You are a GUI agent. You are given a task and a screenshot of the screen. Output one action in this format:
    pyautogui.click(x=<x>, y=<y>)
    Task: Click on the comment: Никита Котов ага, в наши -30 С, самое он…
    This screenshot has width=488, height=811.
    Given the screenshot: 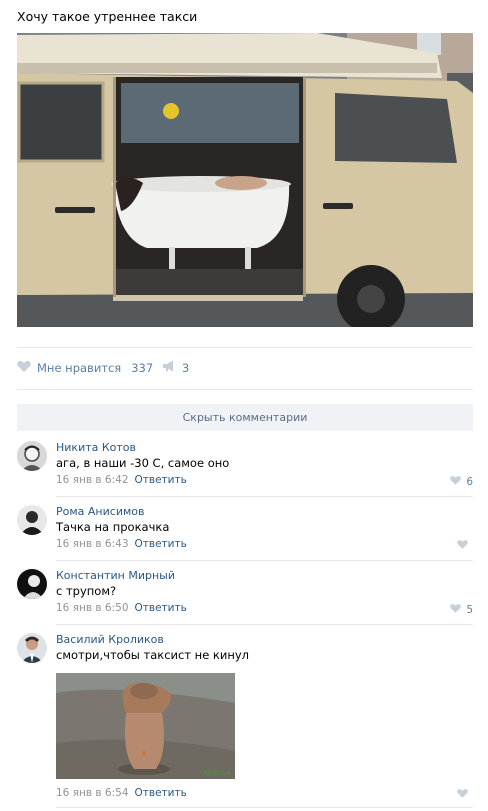 What is the action you would take?
    pyautogui.click(x=245, y=469)
    